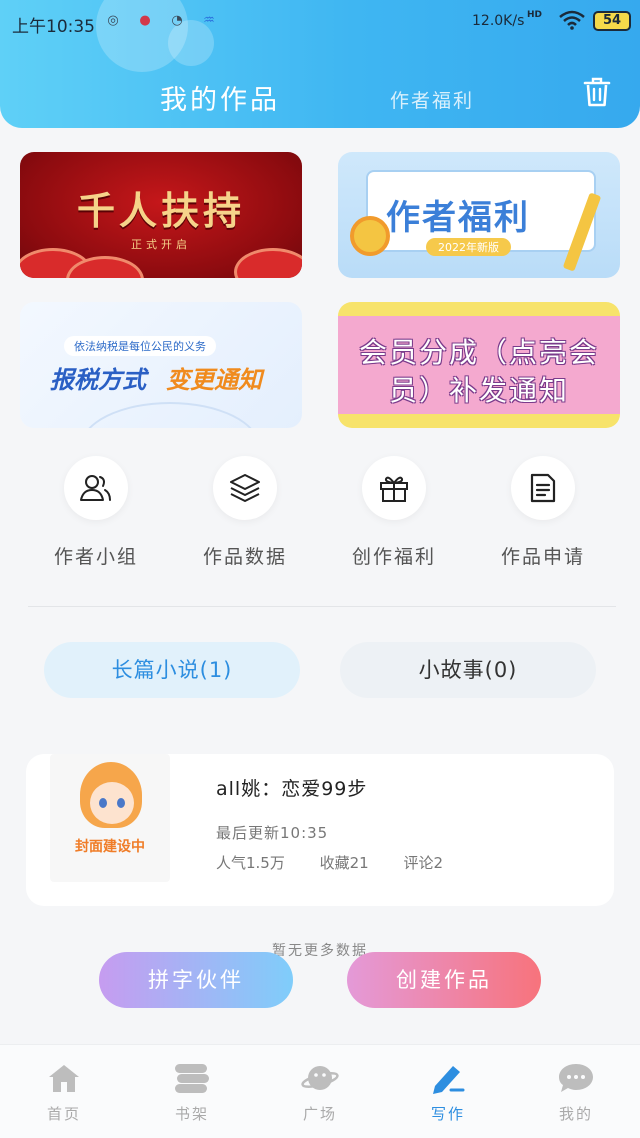 This screenshot has width=640, height=1138. What do you see at coordinates (98, 380) in the screenshot?
I see `banner-title-part1: 报税方式` at bounding box center [98, 380].